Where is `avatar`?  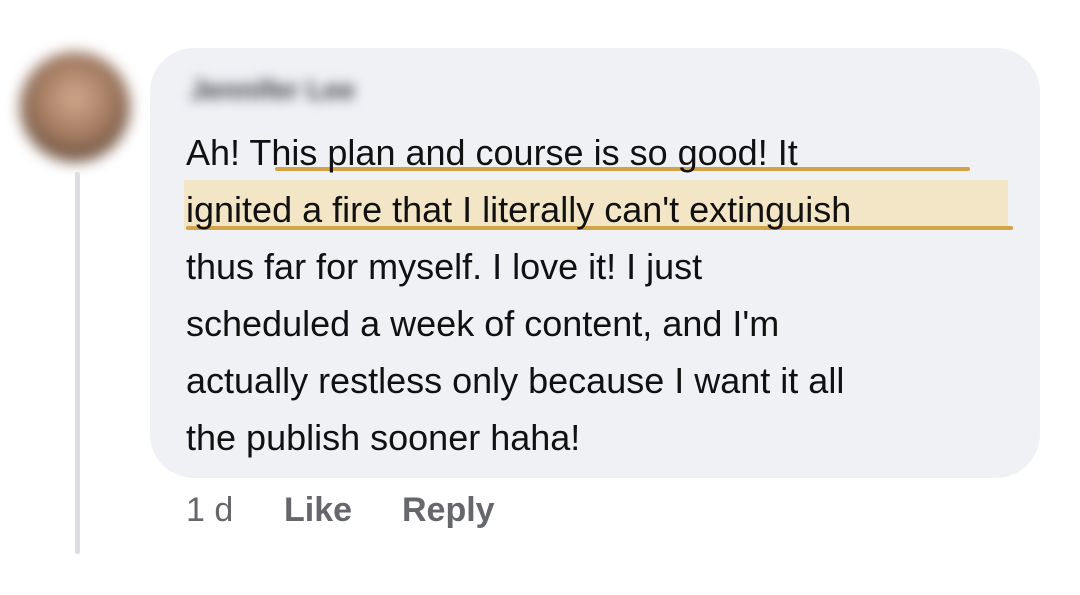 avatar is located at coordinates (75, 107).